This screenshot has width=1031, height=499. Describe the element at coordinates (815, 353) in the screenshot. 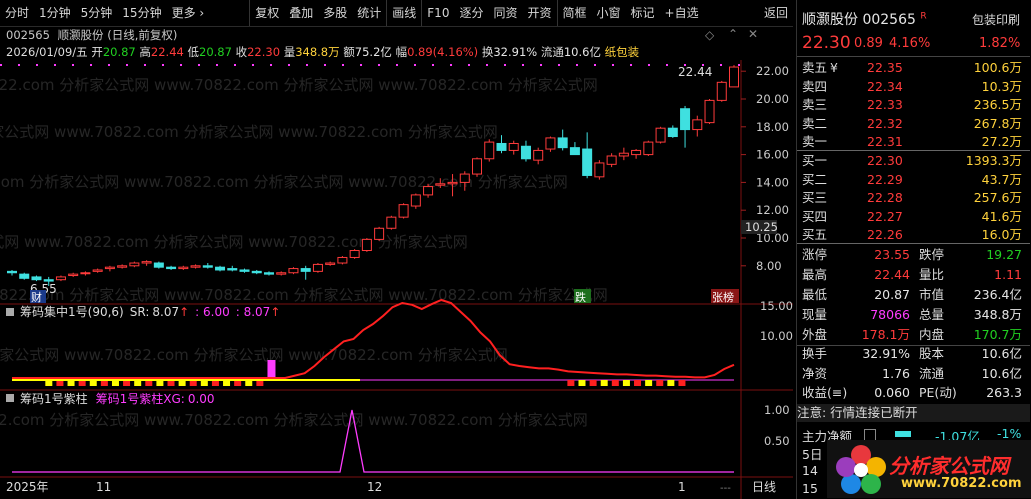

I see `stat-label: 换手` at that location.